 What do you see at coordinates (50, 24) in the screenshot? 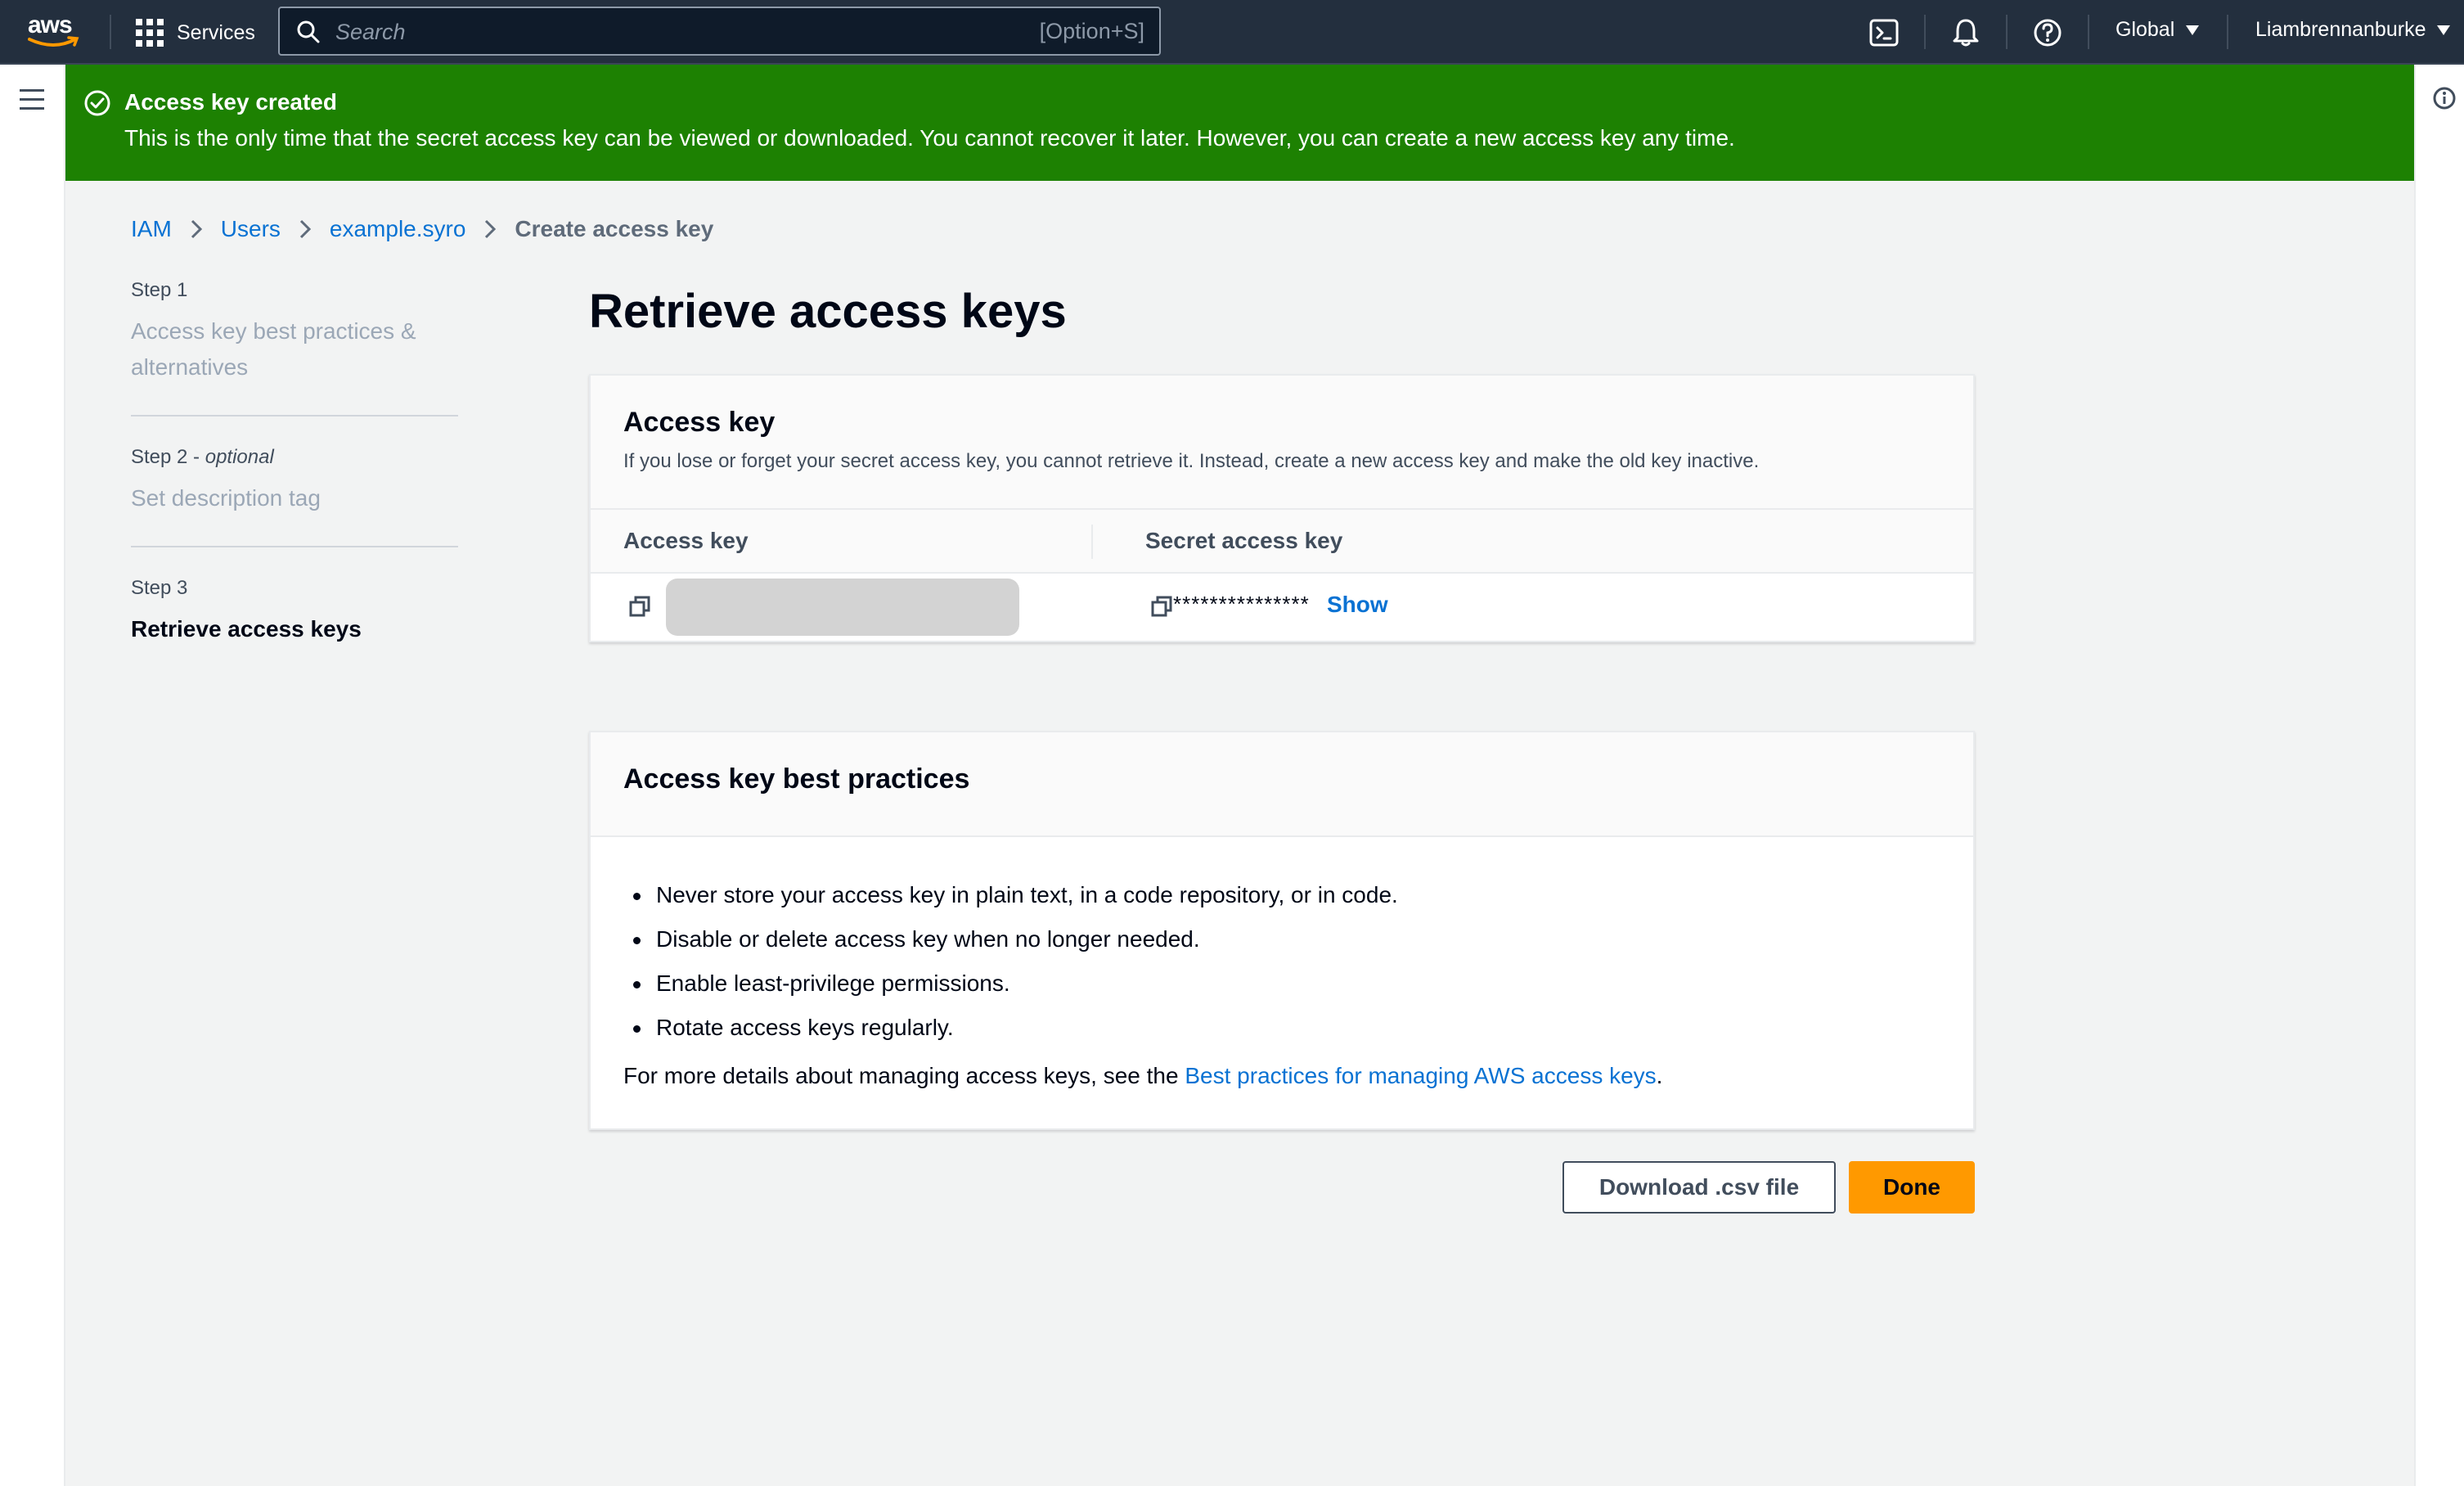
I see `aws-logo-text: aws` at bounding box center [50, 24].